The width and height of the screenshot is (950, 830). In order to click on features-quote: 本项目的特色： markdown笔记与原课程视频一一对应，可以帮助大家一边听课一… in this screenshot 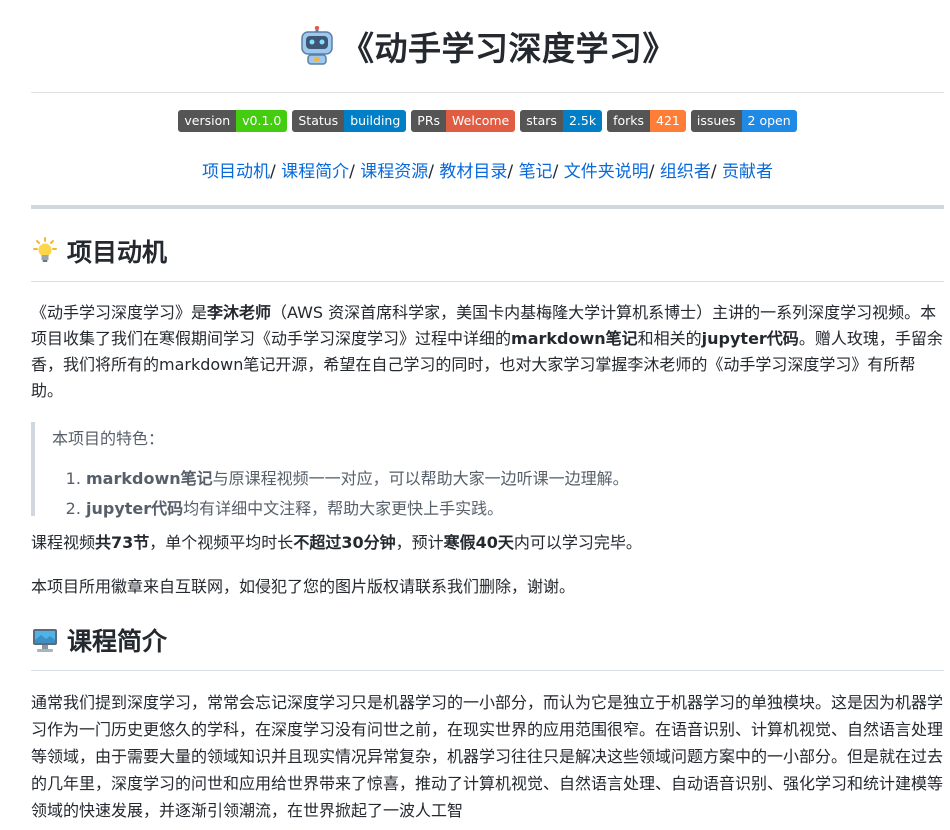, I will do `click(487, 470)`.